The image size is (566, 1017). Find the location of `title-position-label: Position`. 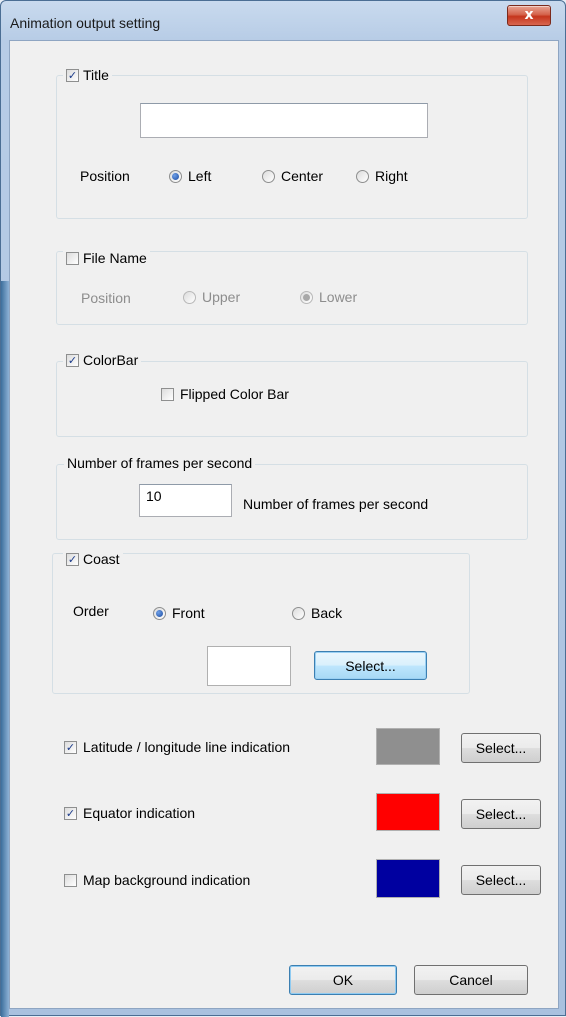

title-position-label: Position is located at coordinates (105, 176).